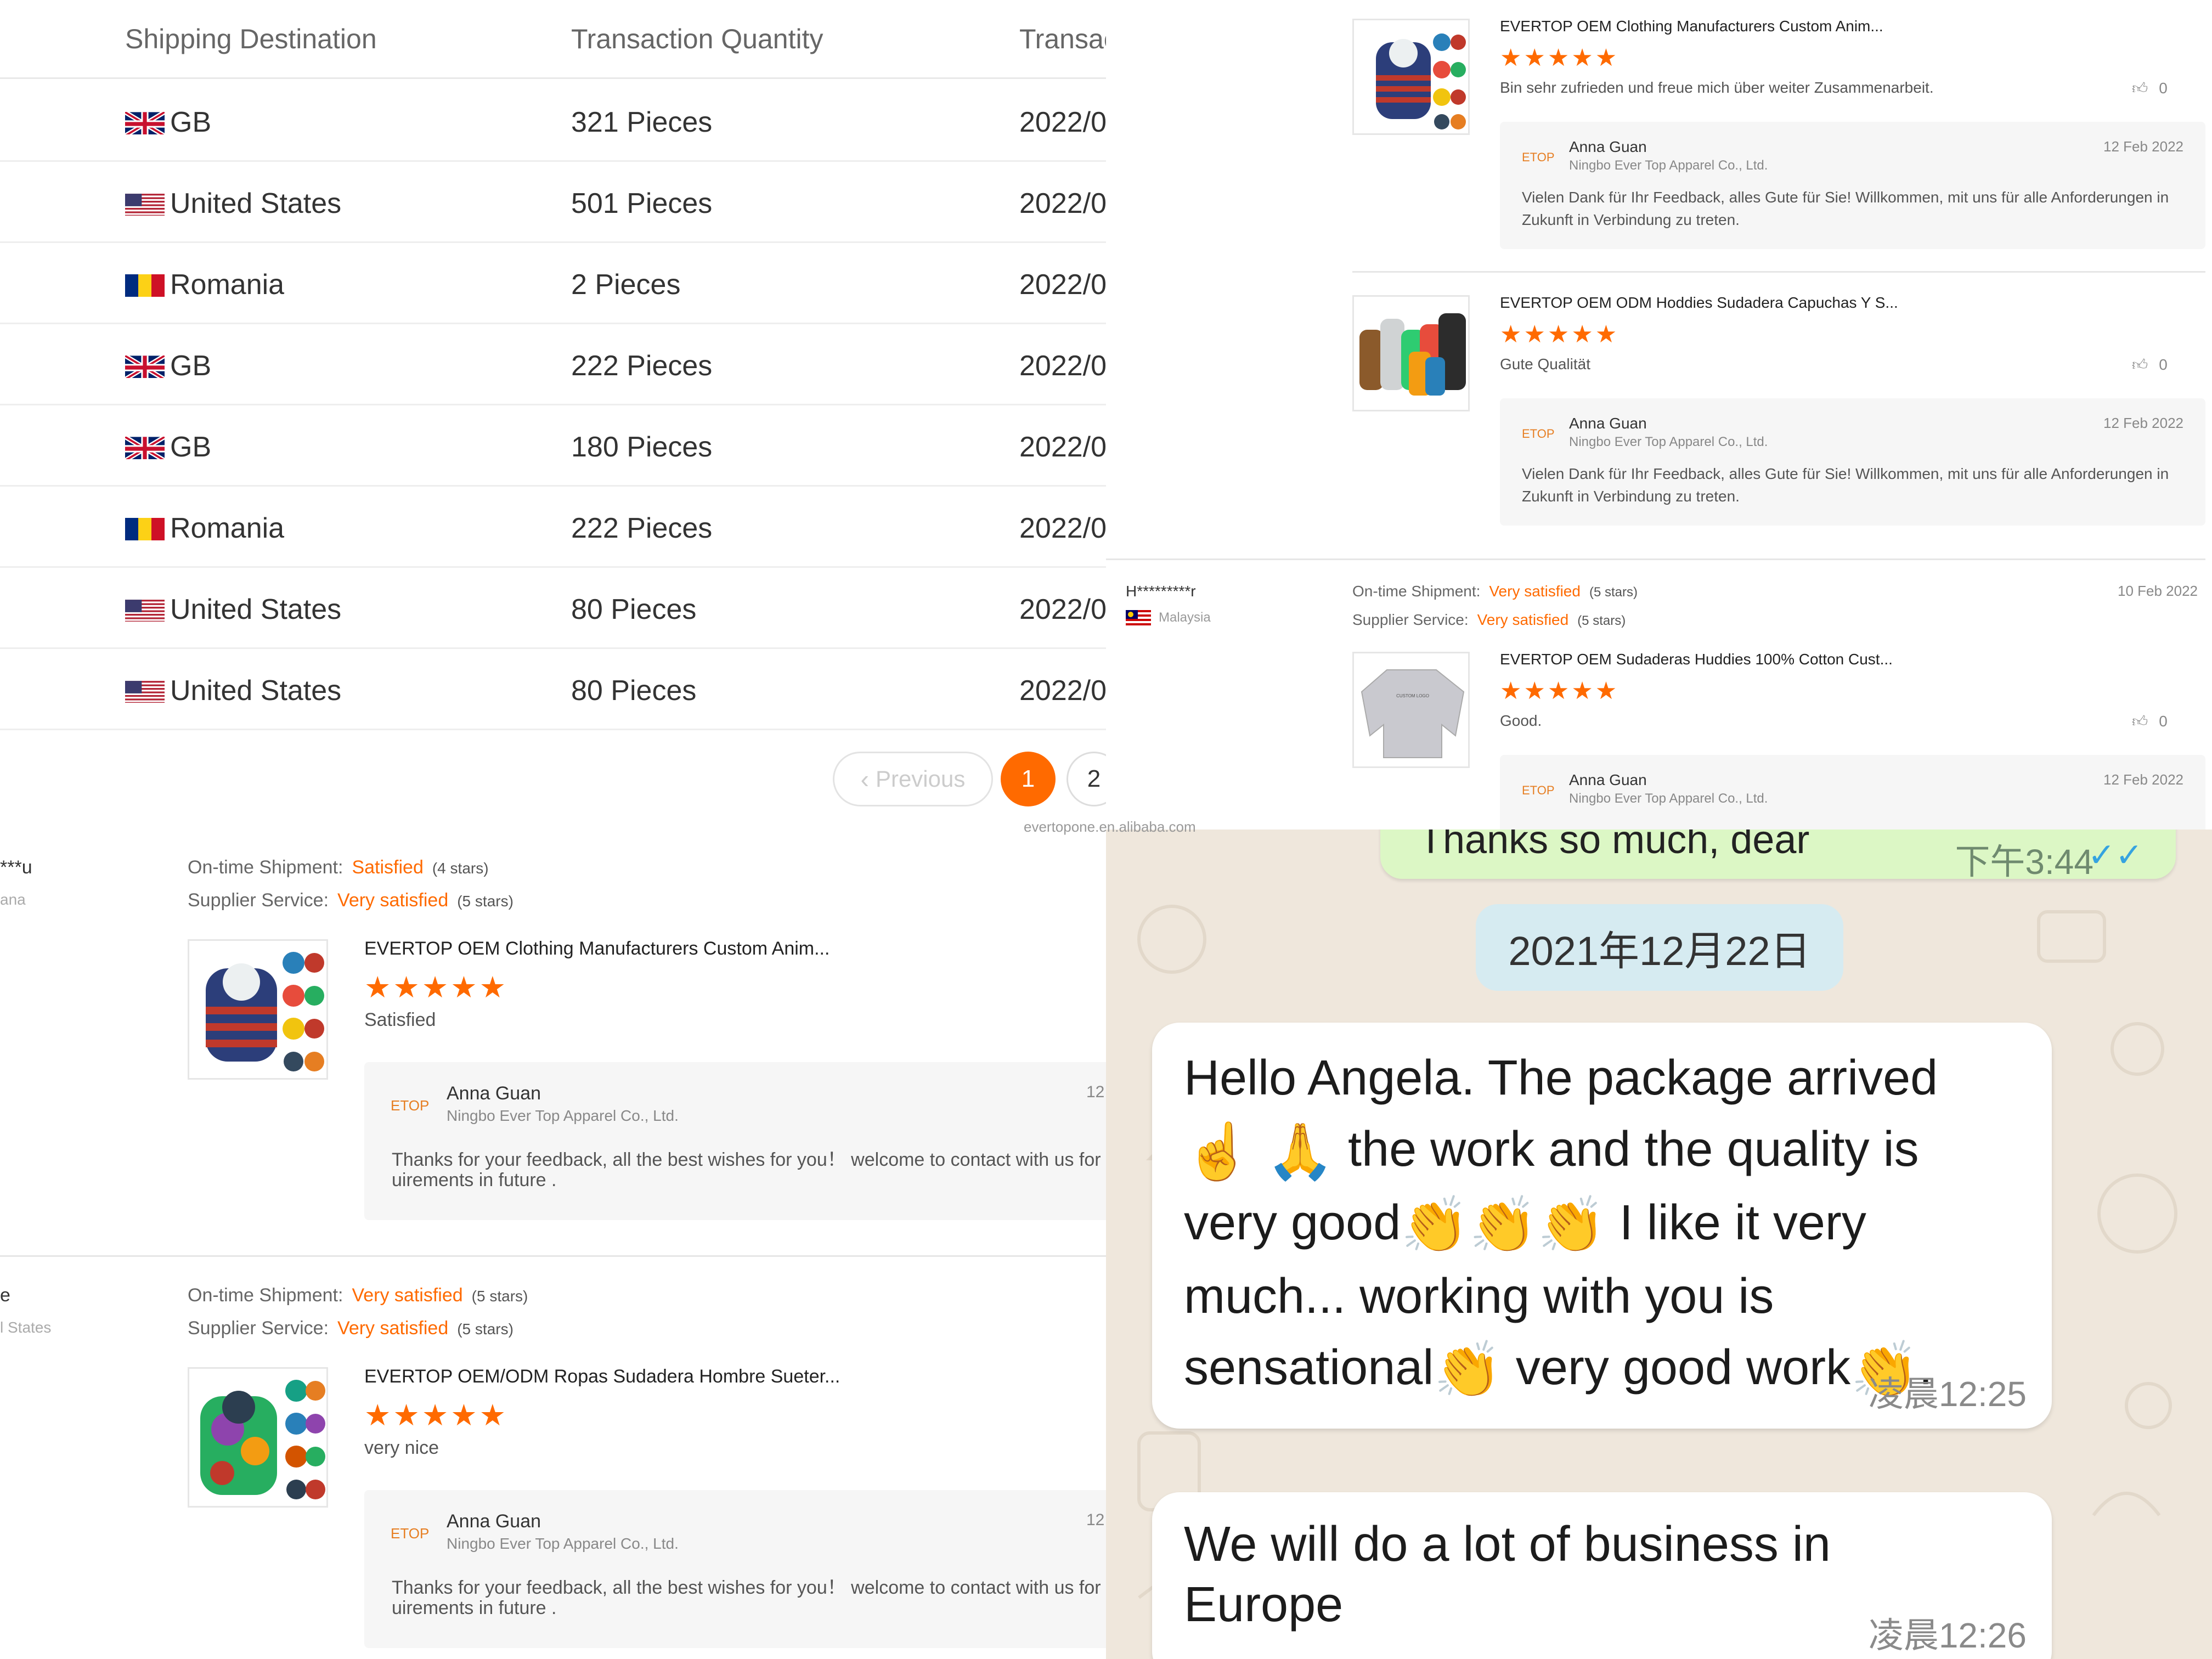 Image resolution: width=2212 pixels, height=1659 pixels. What do you see at coordinates (642, 122) in the screenshot?
I see `transaction-quantity-cell: 321 Pieces` at bounding box center [642, 122].